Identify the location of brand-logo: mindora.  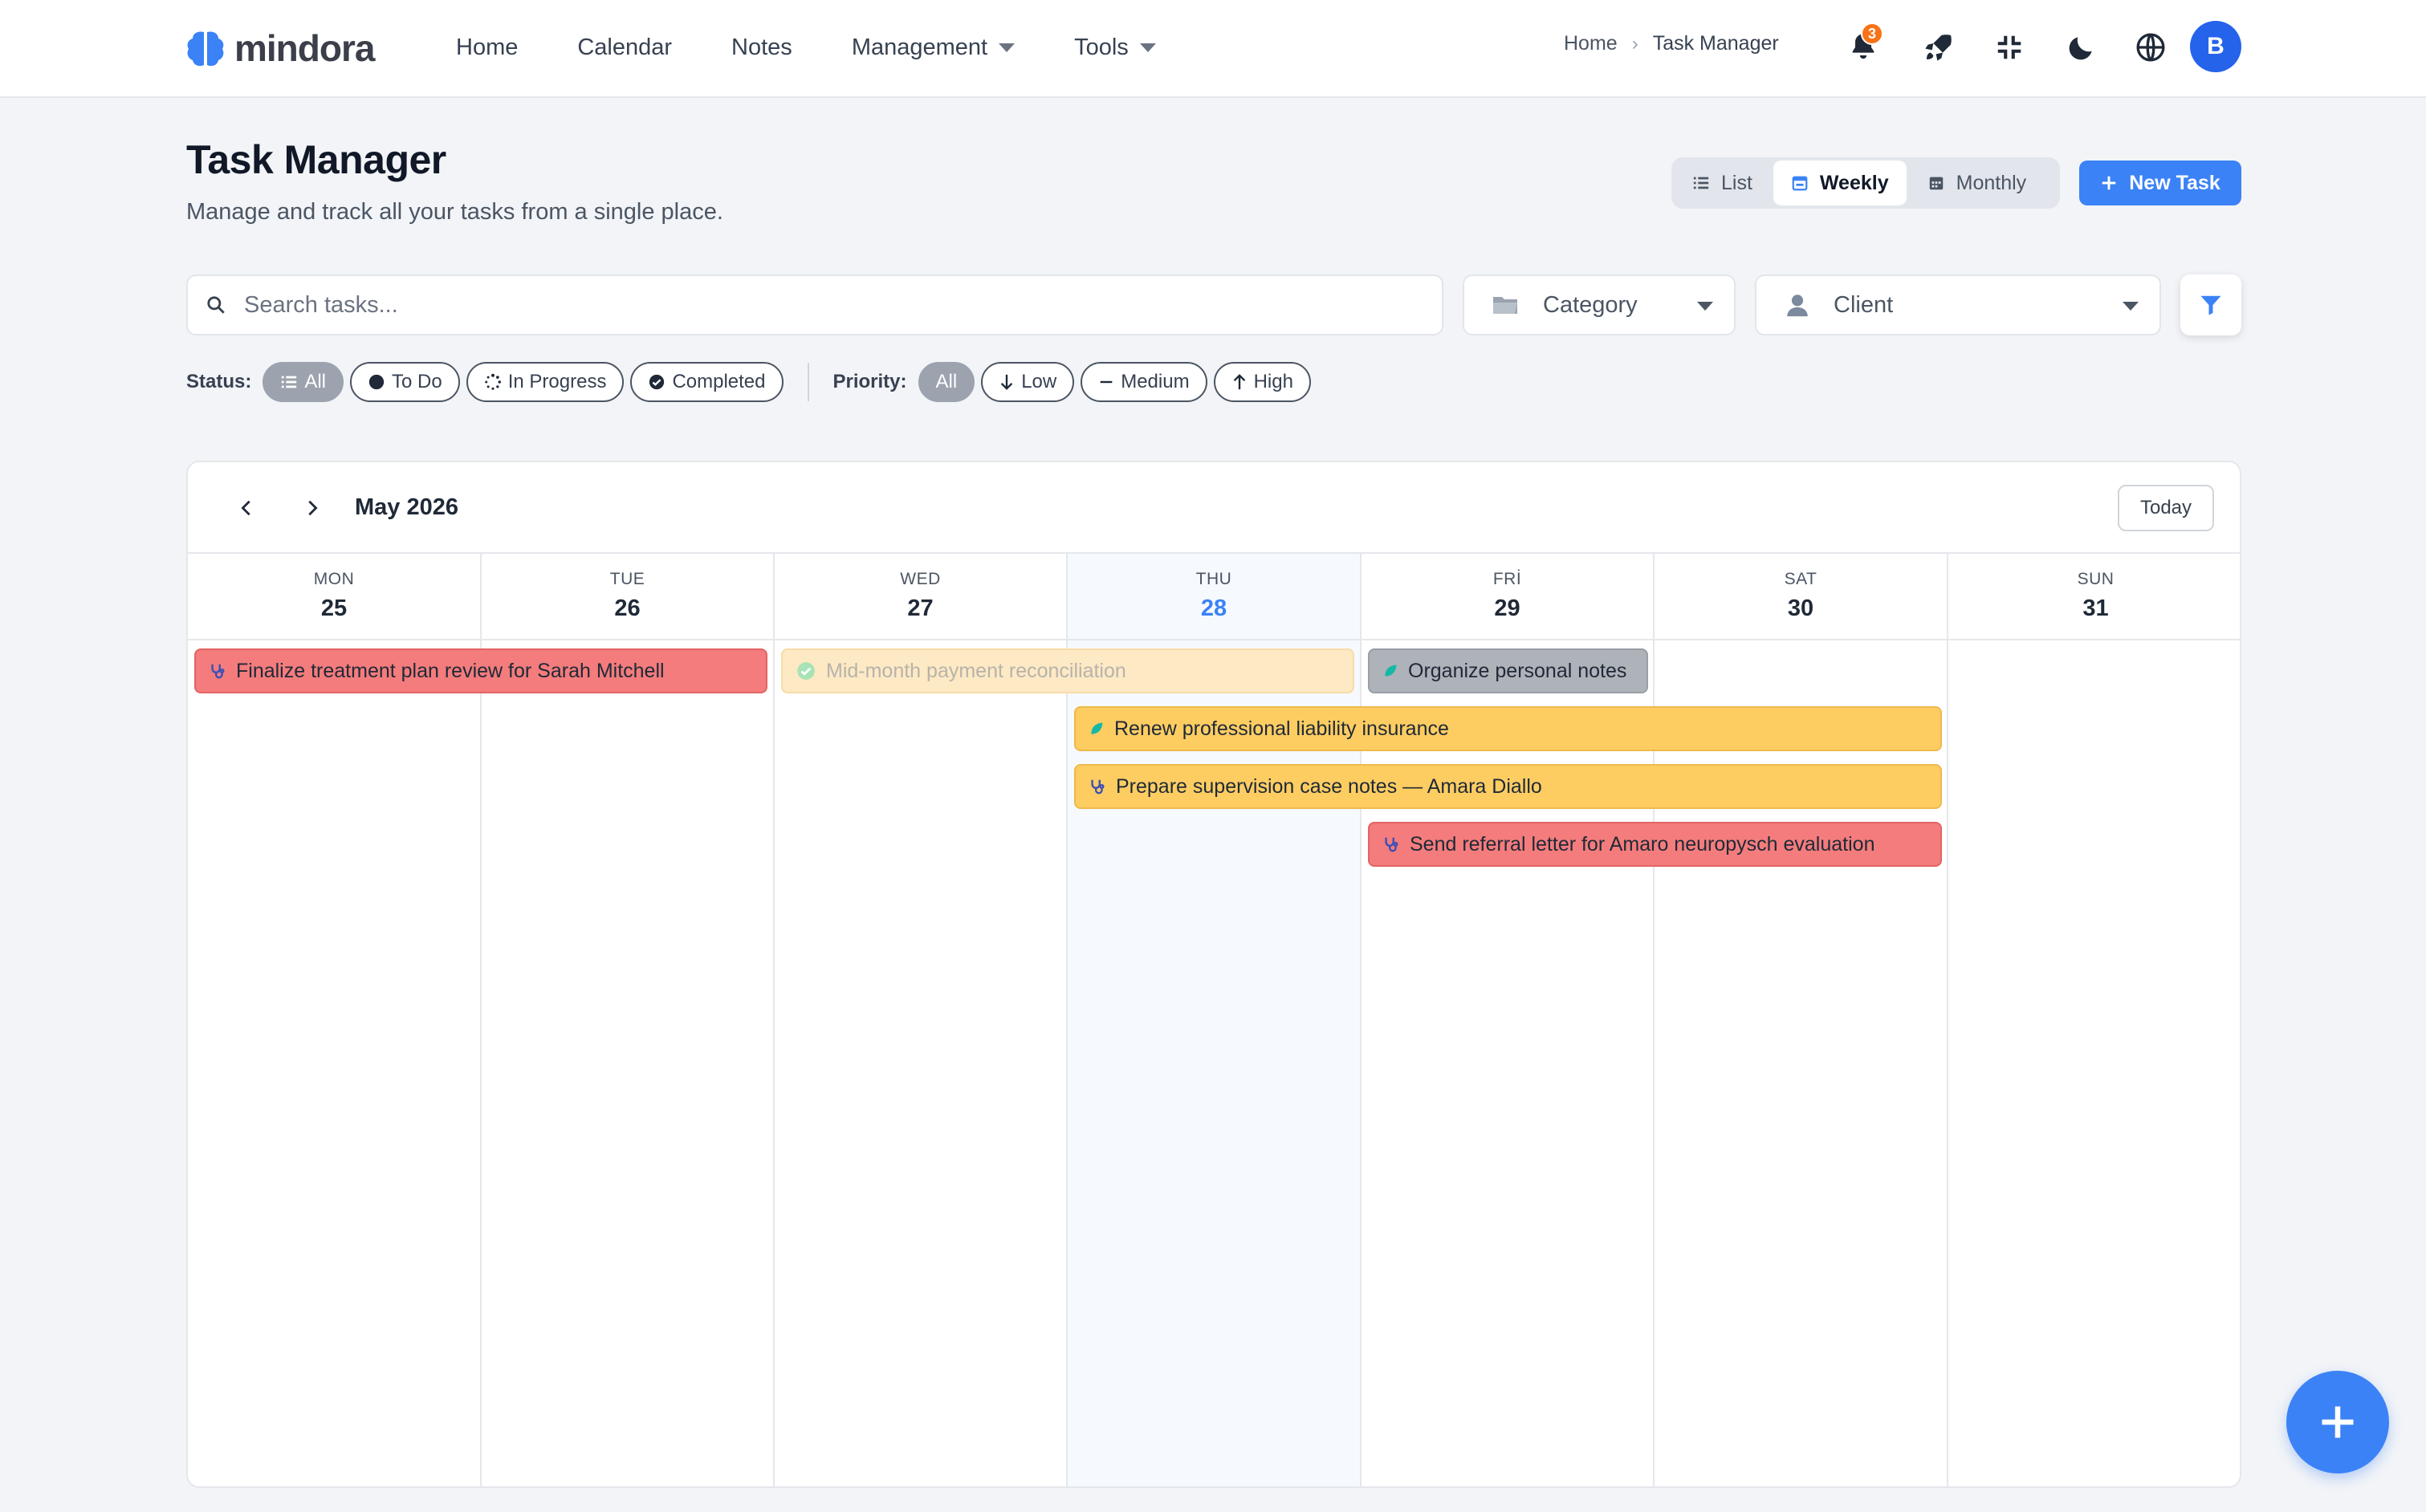
(280, 48).